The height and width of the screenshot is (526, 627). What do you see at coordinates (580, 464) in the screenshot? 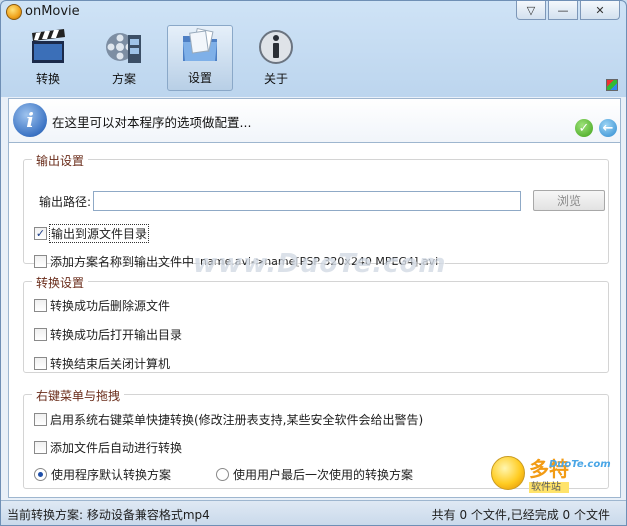
I see `logo-url-text: DuoTe.com` at bounding box center [580, 464].